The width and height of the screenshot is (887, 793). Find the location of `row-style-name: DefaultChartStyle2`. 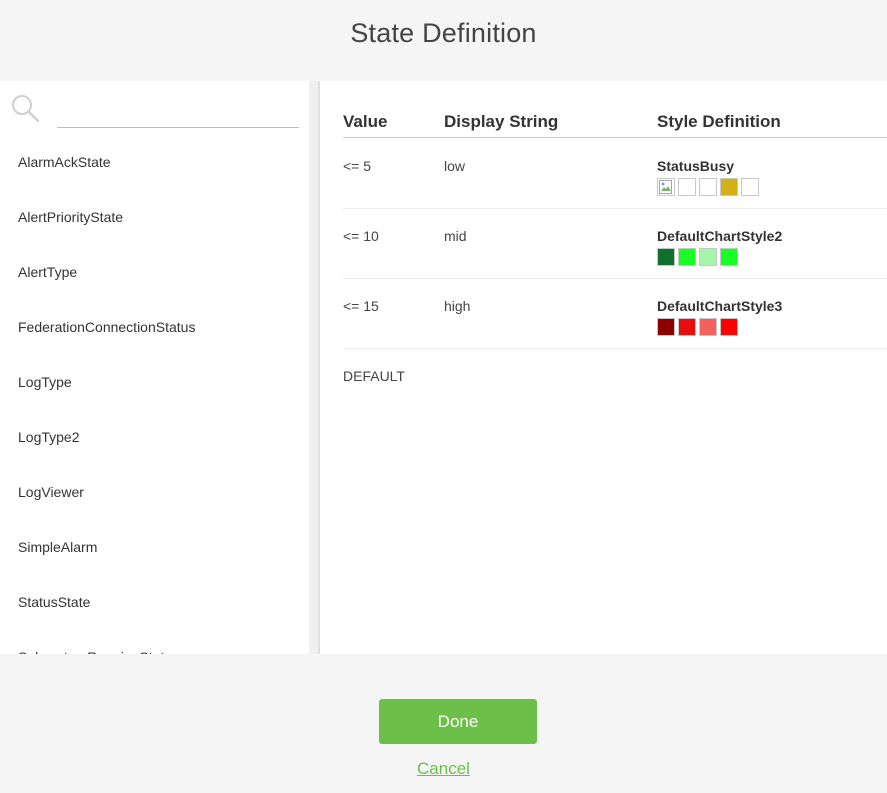

row-style-name: DefaultChartStyle2 is located at coordinates (720, 236).